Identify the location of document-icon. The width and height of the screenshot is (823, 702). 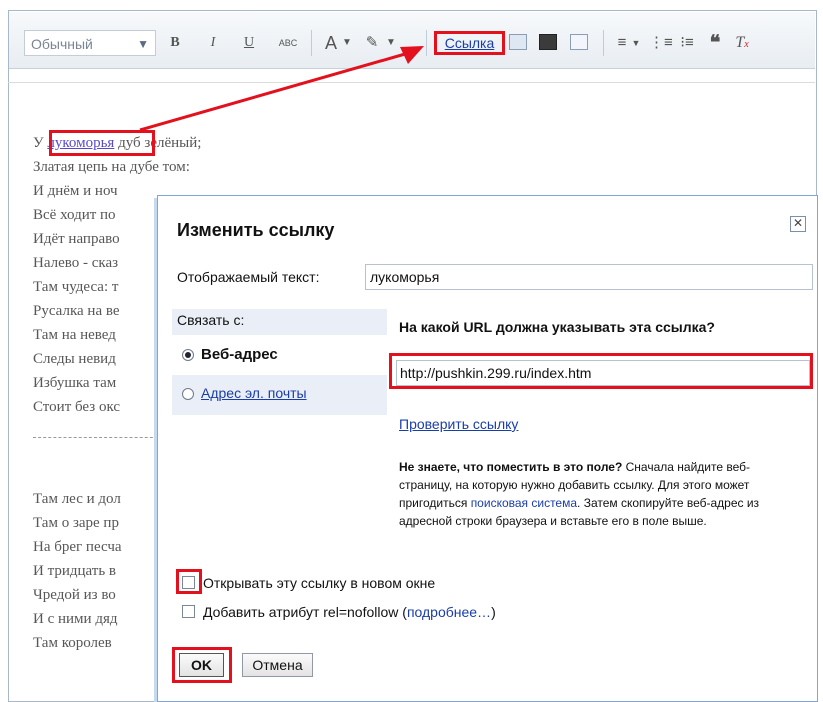
(579, 42).